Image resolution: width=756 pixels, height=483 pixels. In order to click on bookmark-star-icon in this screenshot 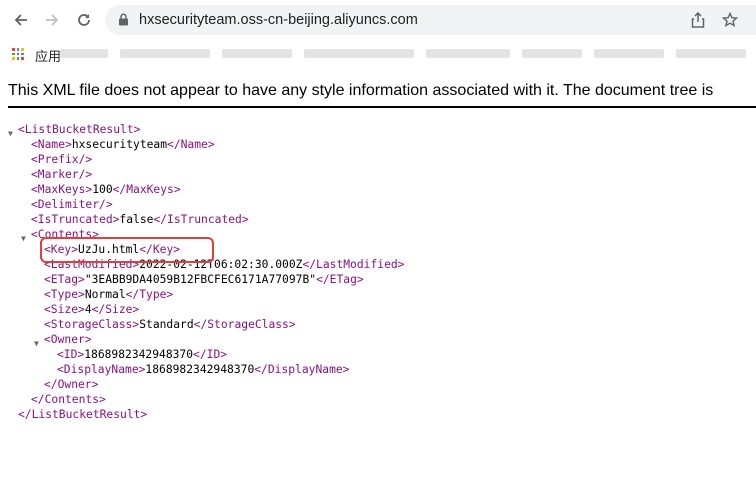, I will do `click(730, 20)`.